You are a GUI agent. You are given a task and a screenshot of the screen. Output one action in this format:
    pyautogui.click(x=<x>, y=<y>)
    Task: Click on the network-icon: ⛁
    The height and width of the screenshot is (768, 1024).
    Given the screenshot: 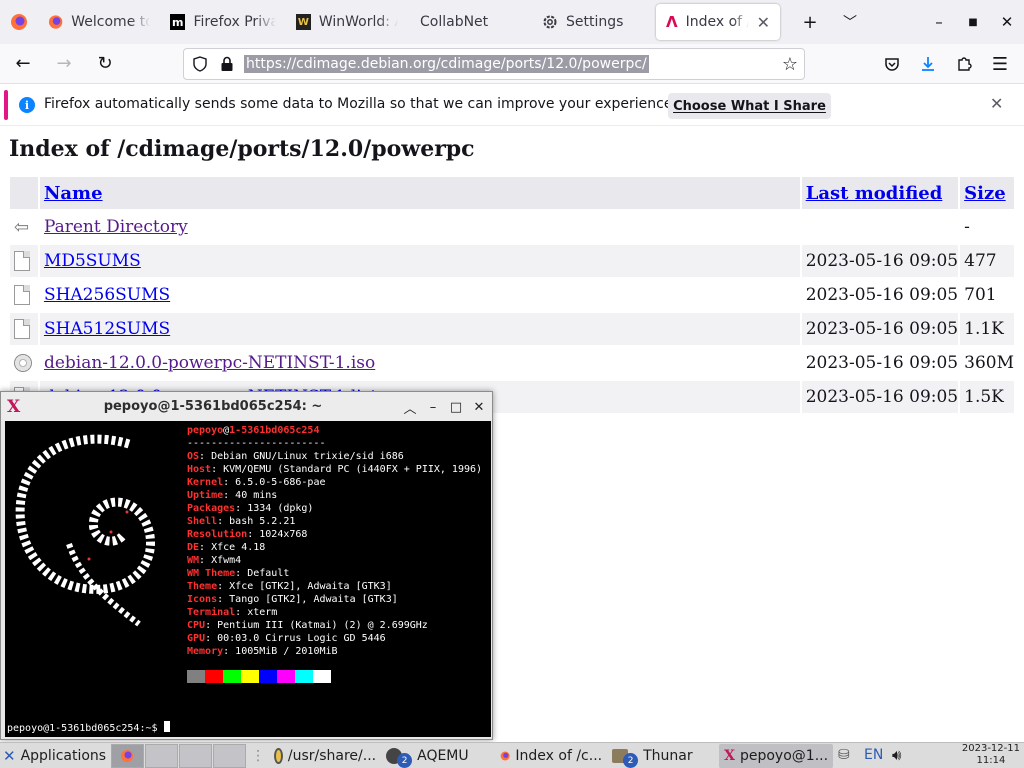 What is the action you would take?
    pyautogui.click(x=844, y=755)
    